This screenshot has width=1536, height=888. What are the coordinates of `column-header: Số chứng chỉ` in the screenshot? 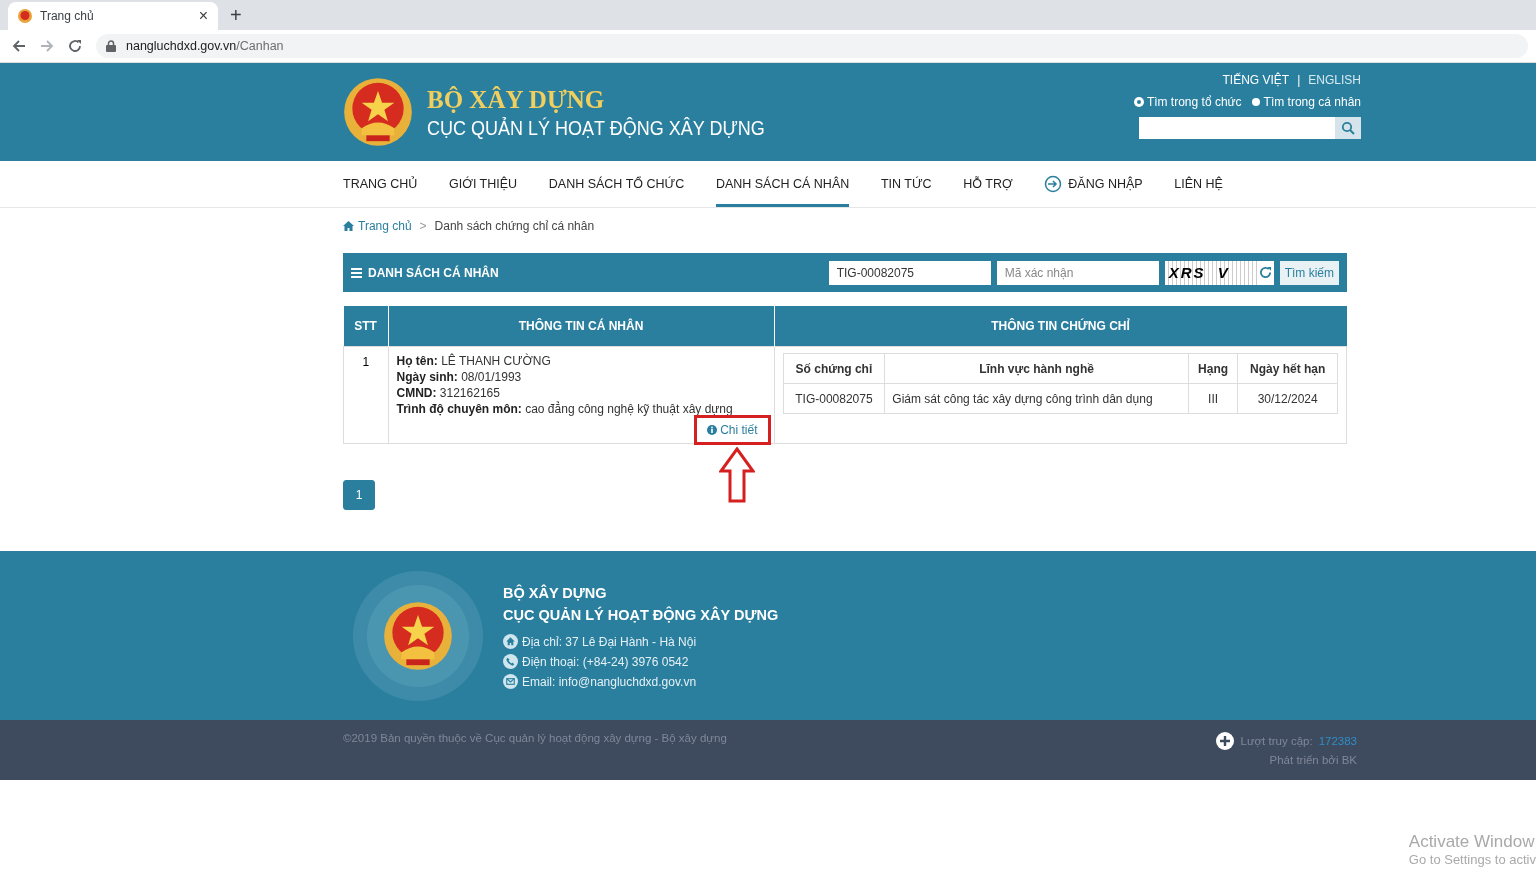 It's located at (834, 368).